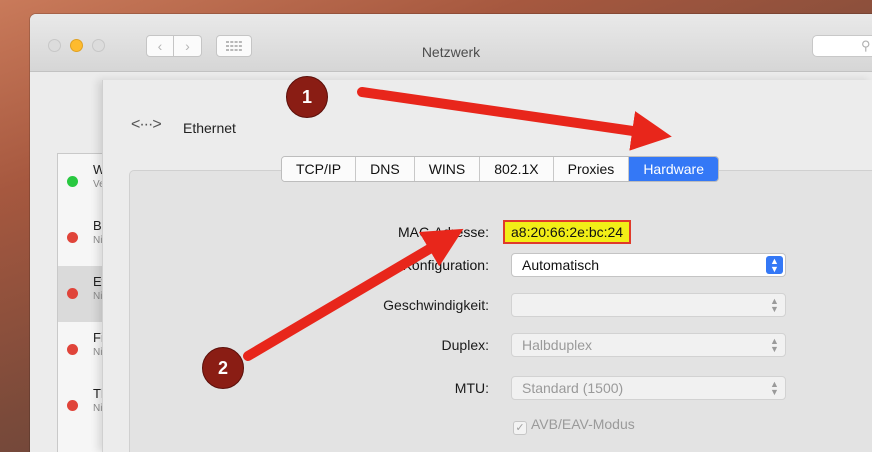  I want to click on duplex-label: Duplex:, so click(465, 345).